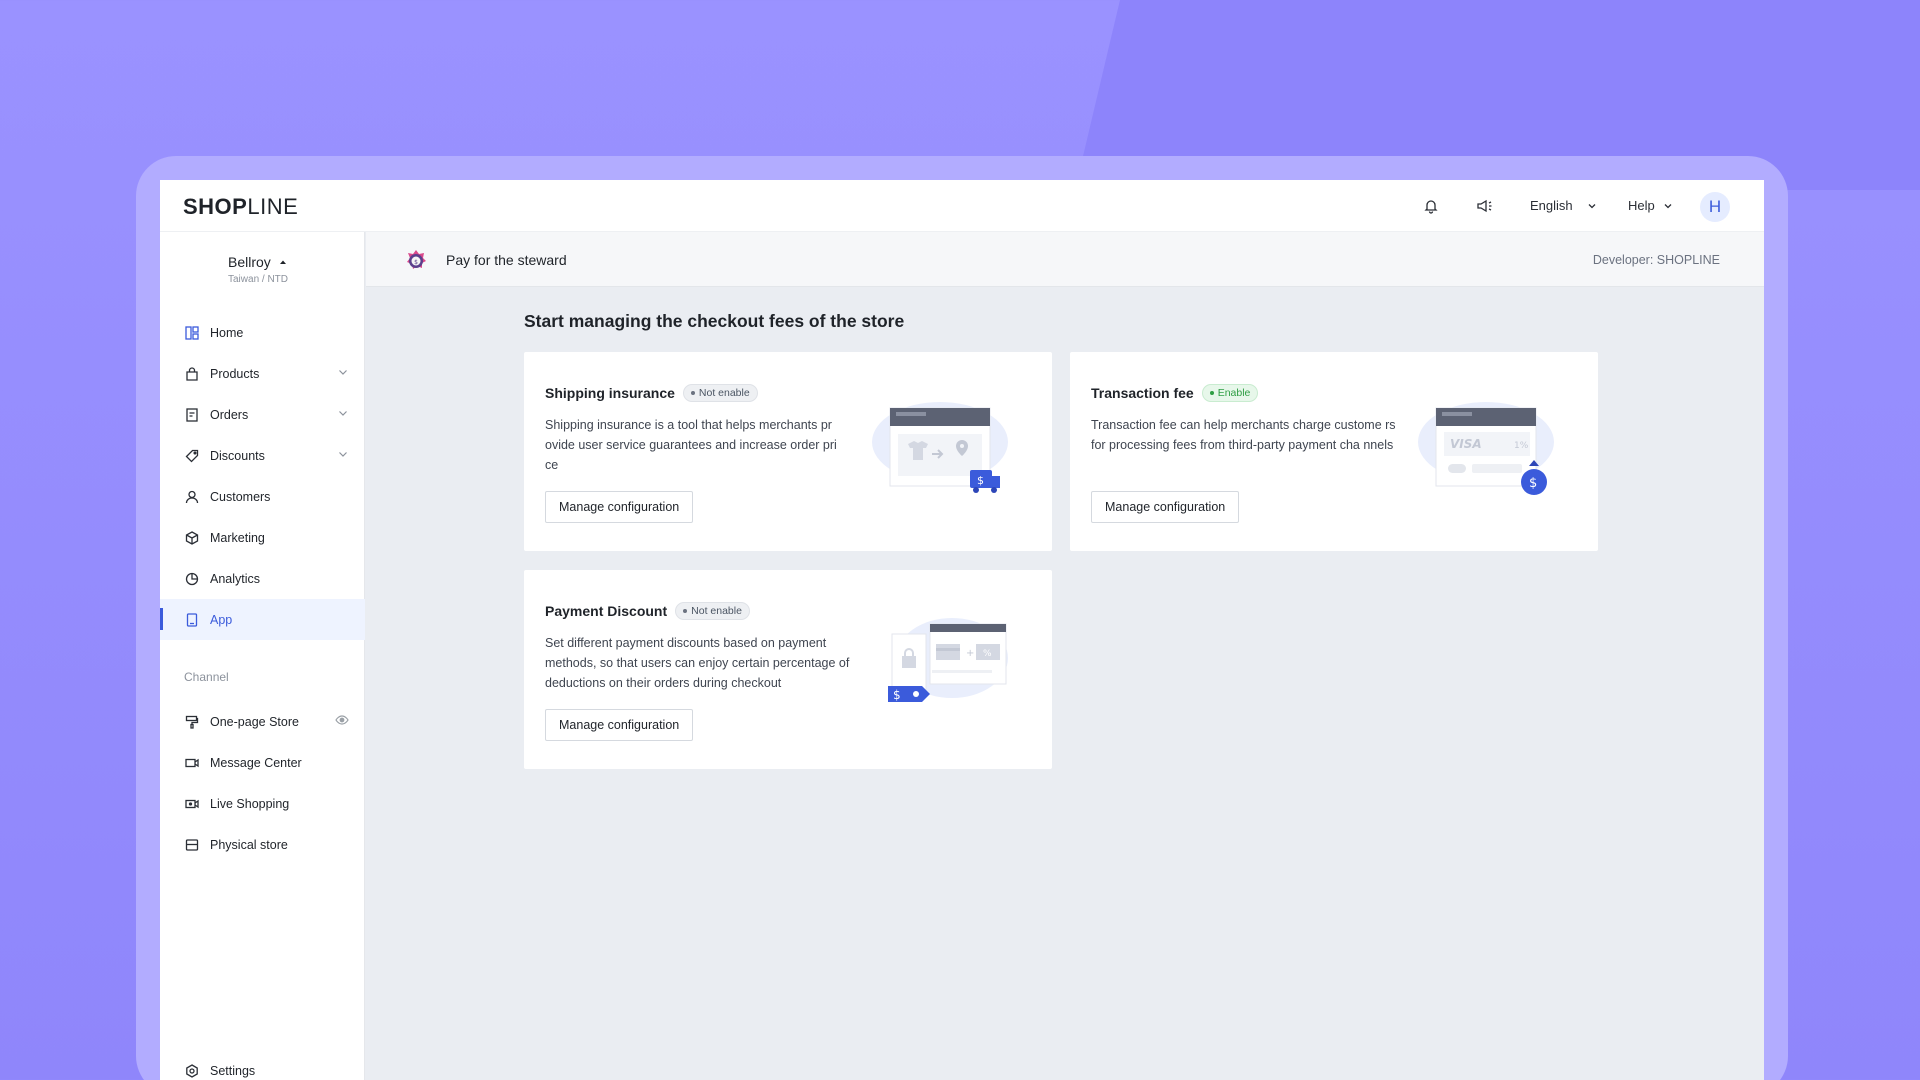  Describe the element at coordinates (249, 844) in the screenshot. I see `sidebar-item-label: Physical store` at that location.